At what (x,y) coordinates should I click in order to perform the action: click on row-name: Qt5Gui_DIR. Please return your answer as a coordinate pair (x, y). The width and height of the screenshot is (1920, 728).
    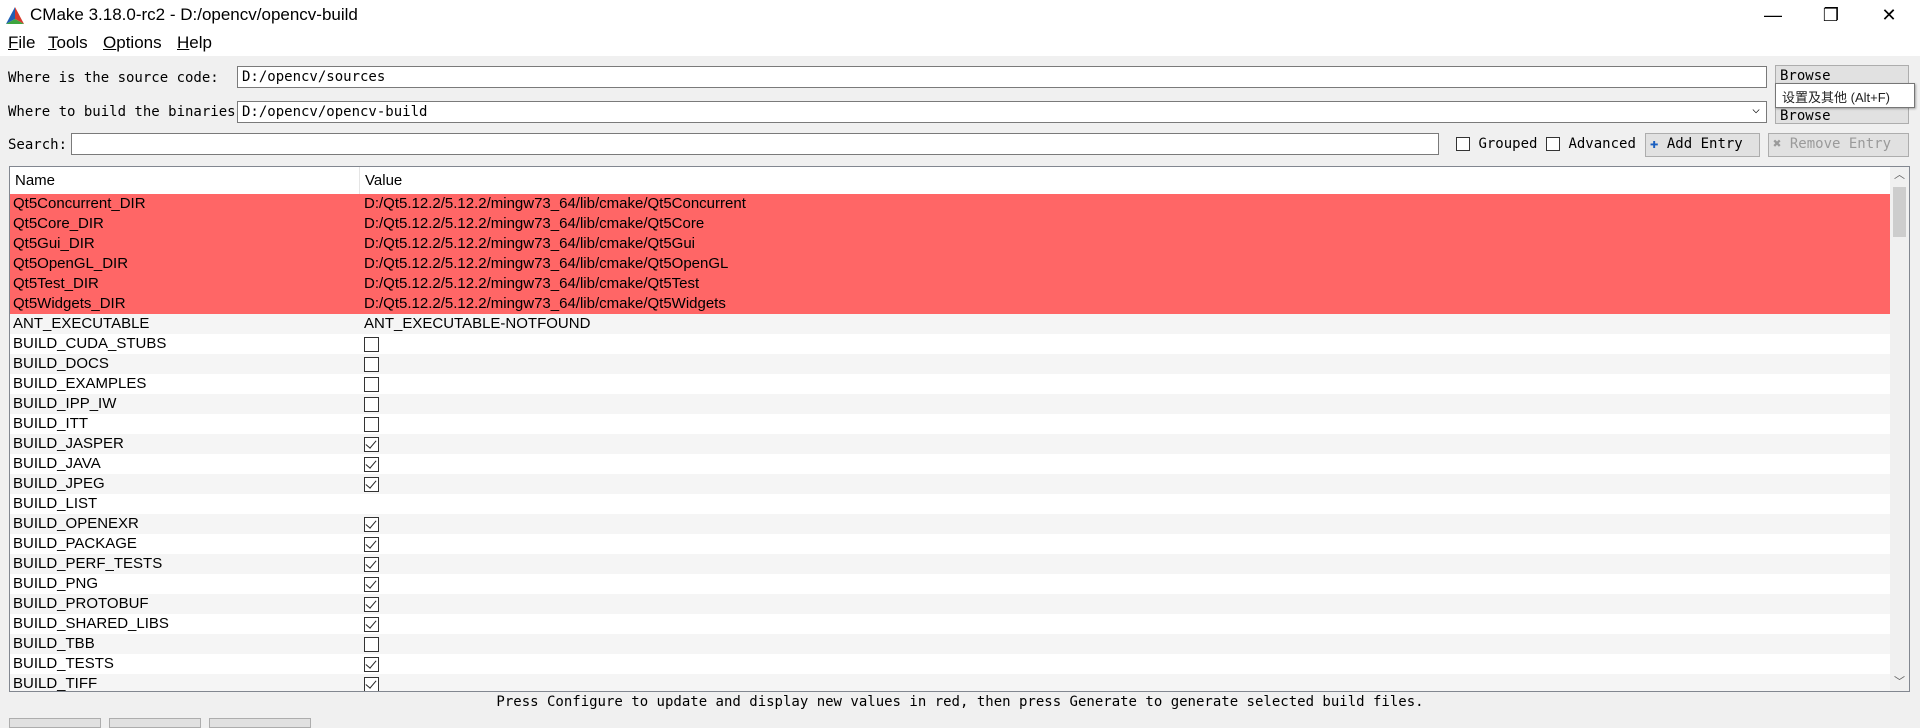
    Looking at the image, I should click on (54, 243).